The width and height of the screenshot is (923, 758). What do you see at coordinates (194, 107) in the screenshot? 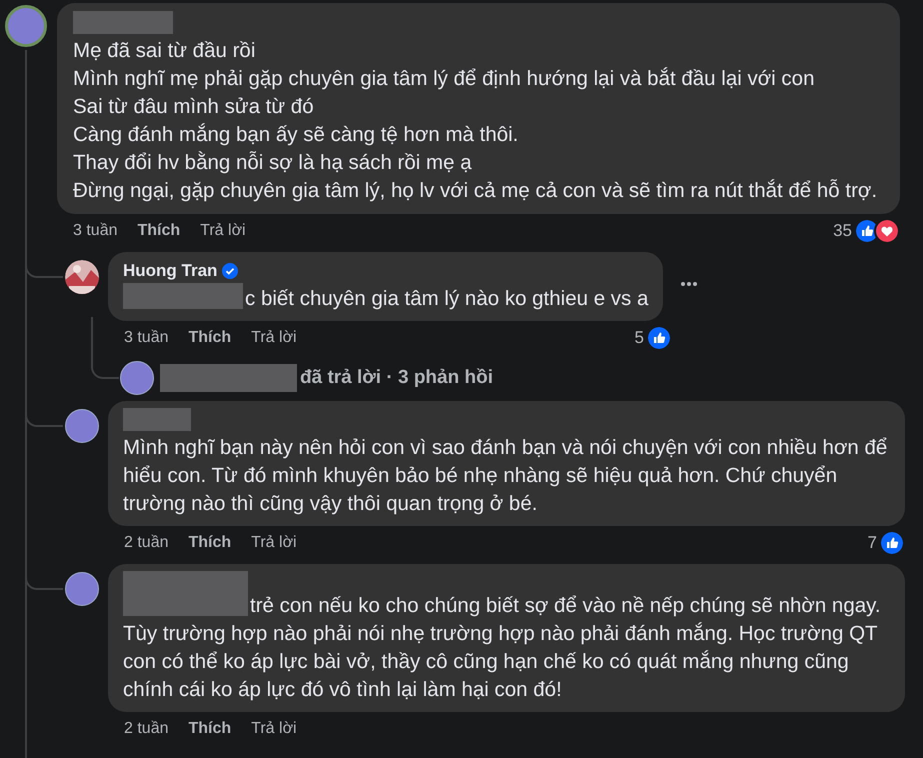
I see `comment-text: Sai từ đâu mình sửa từ đó` at bounding box center [194, 107].